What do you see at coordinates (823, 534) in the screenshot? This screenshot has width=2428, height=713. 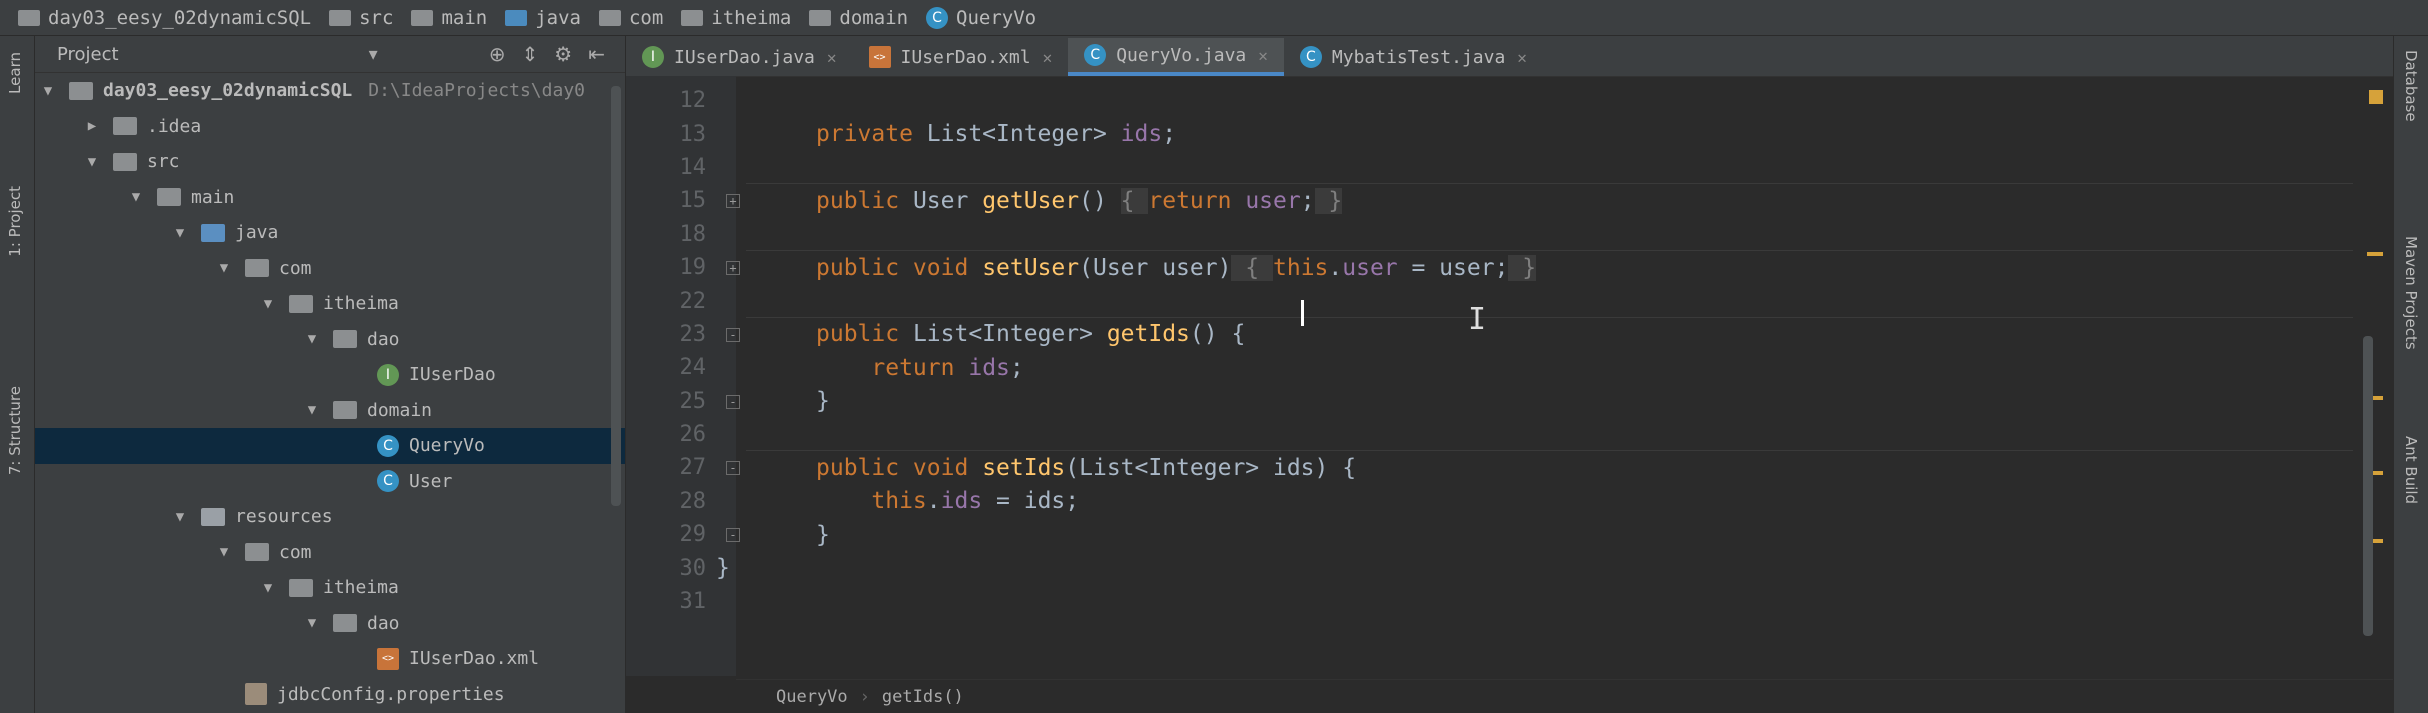 I see `code-text: }` at bounding box center [823, 534].